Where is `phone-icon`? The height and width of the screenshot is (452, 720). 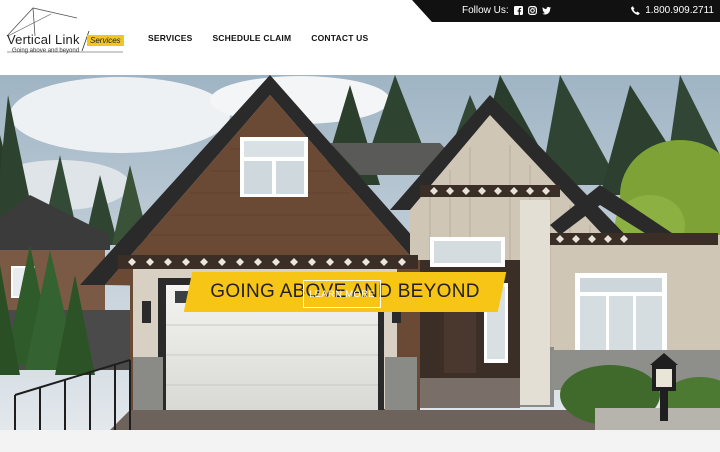
phone-icon is located at coordinates (635, 10).